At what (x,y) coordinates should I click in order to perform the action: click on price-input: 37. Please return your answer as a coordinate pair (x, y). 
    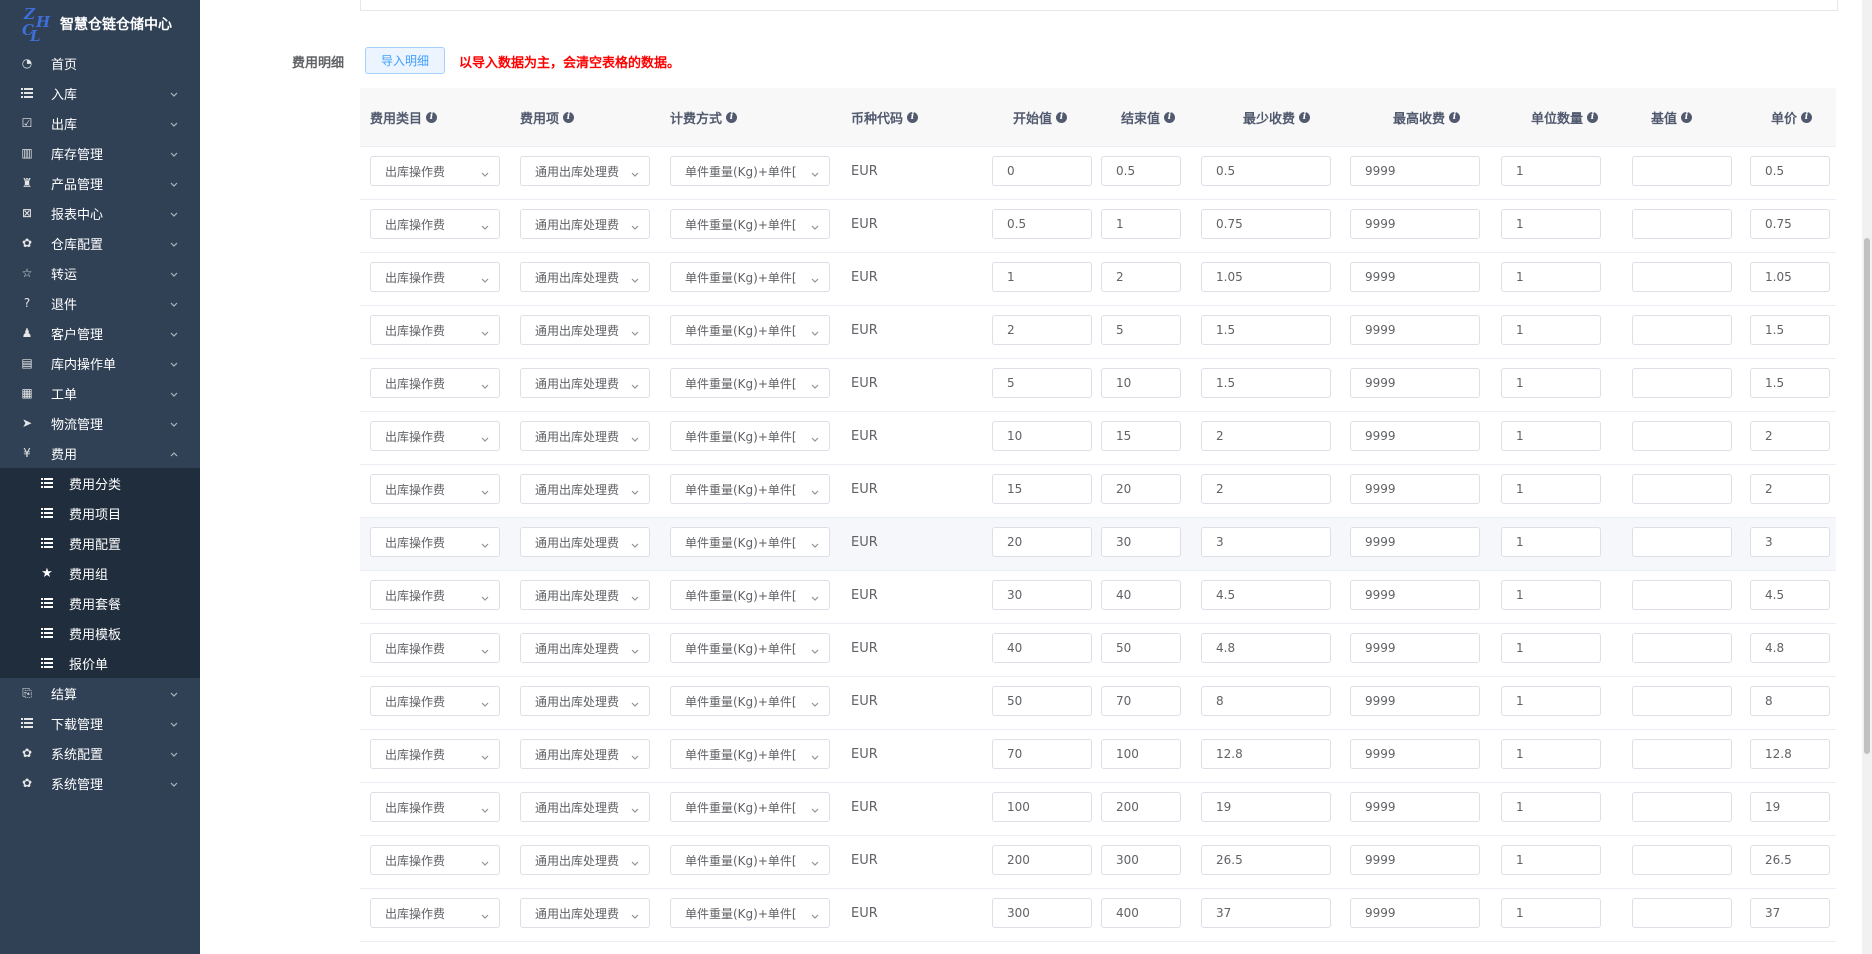
    Looking at the image, I should click on (1790, 913).